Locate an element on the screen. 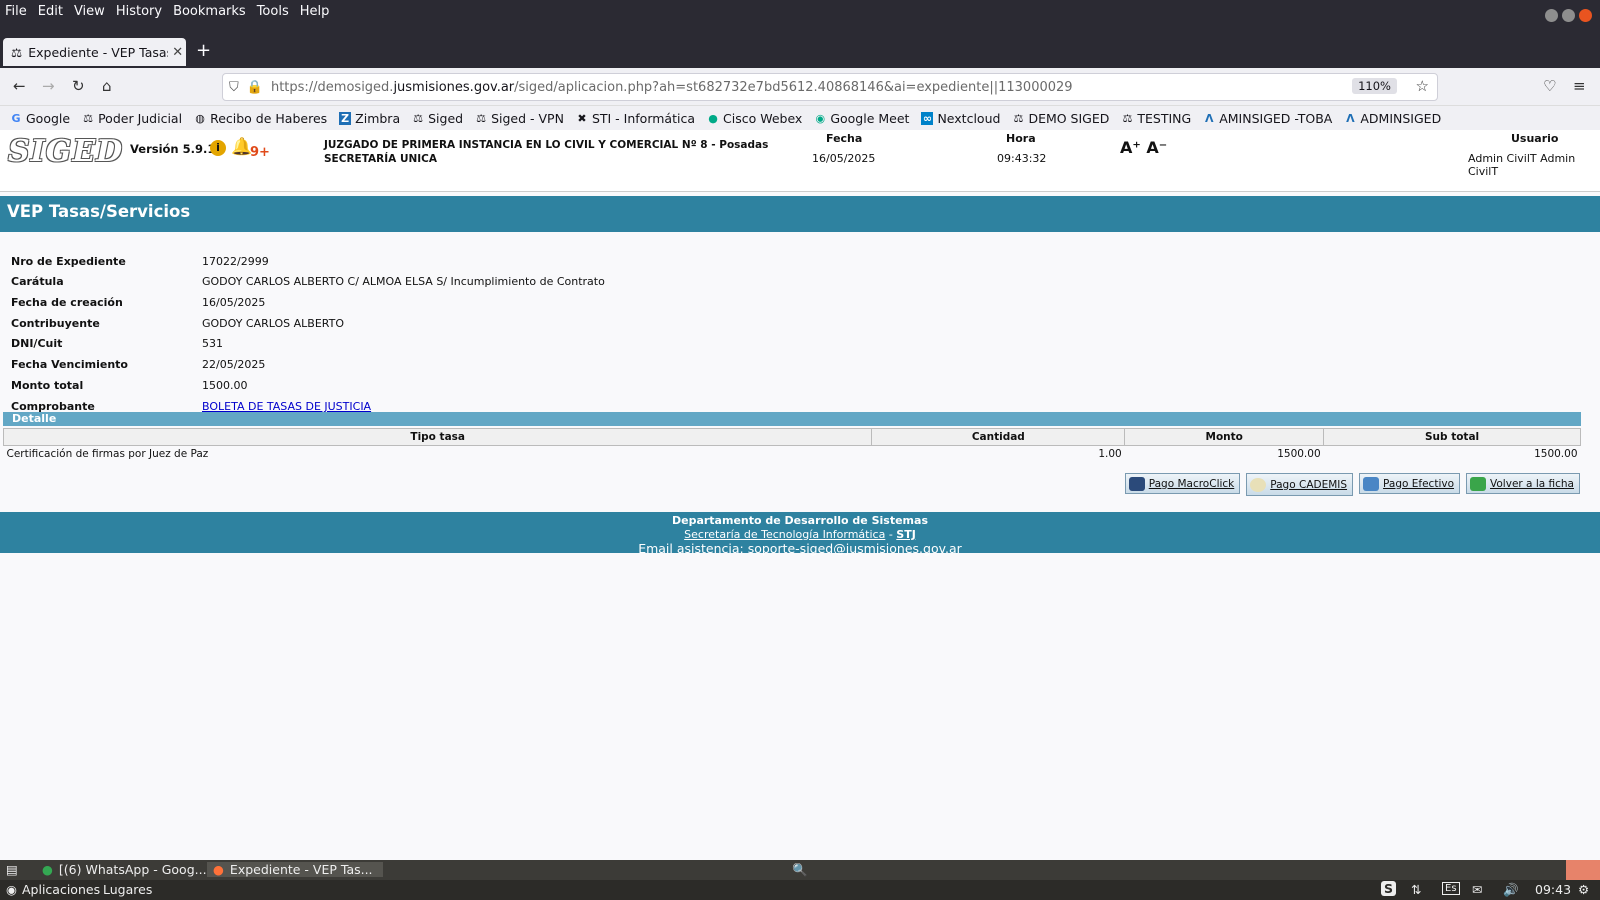 This screenshot has width=1600, height=900. field-value: 531 is located at coordinates (212, 343).